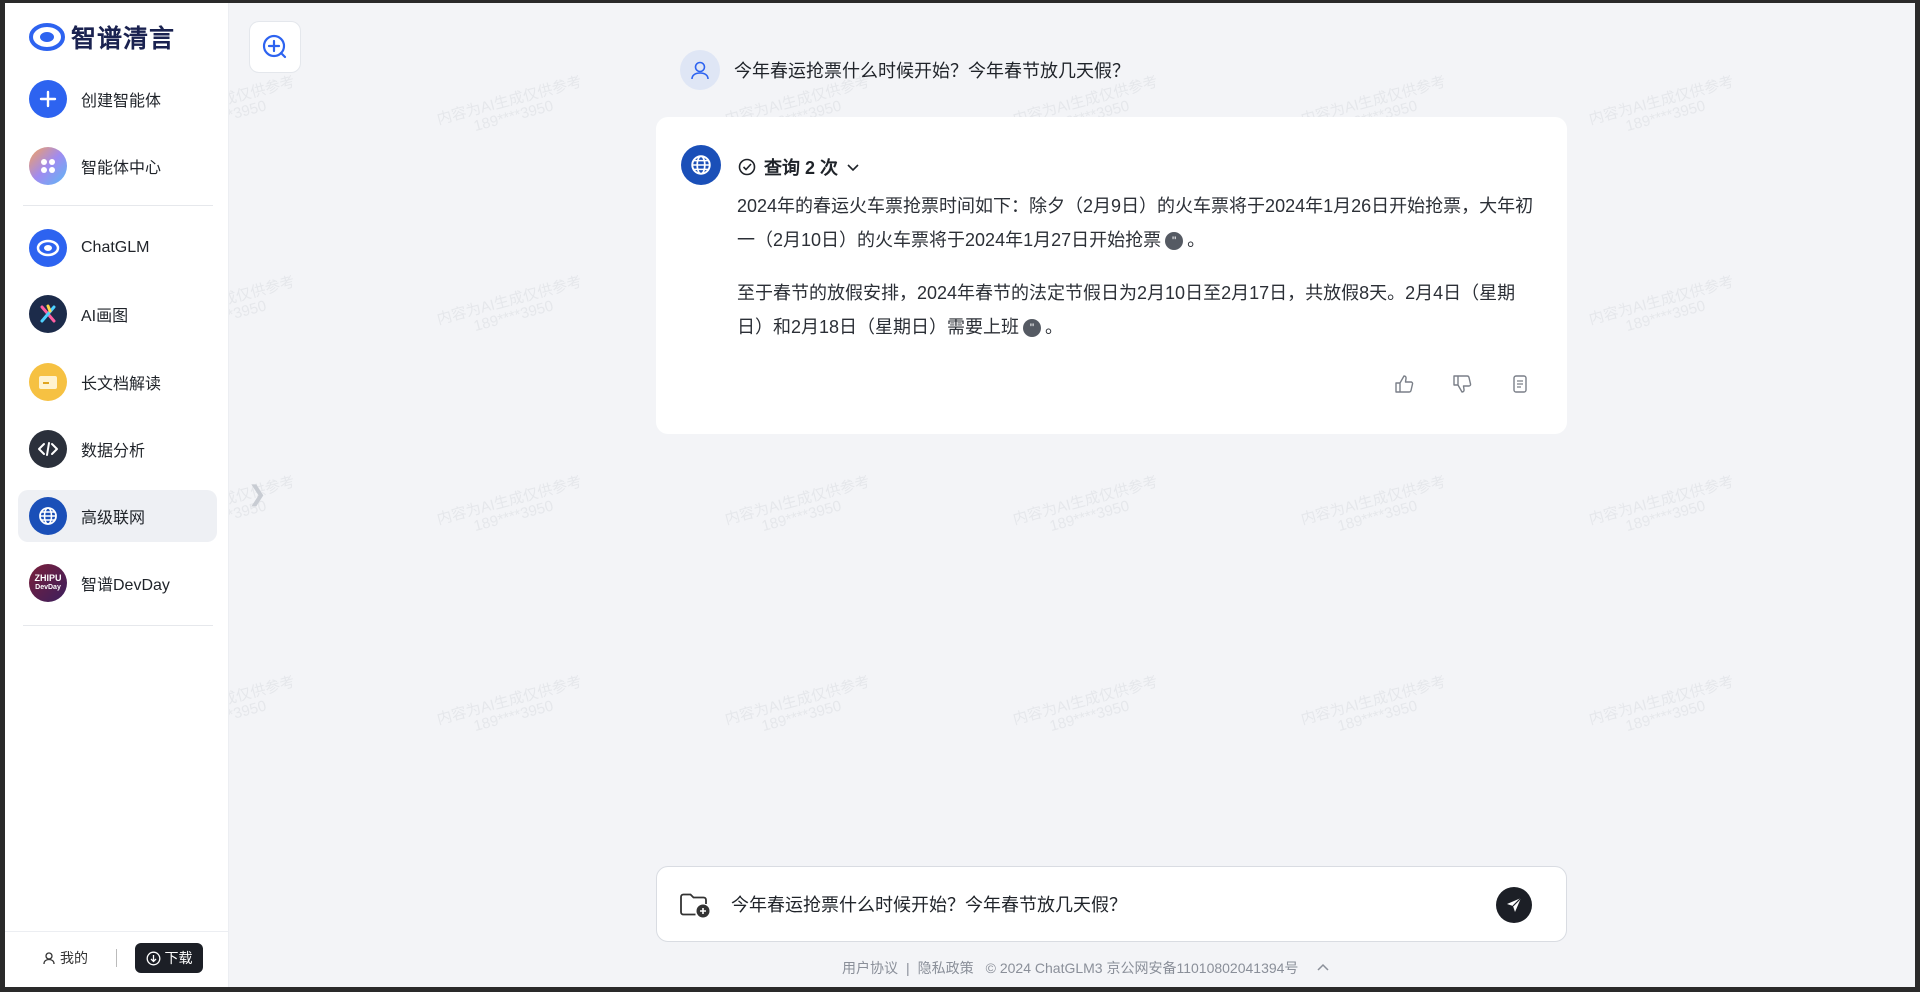 Image resolution: width=1920 pixels, height=992 pixels. What do you see at coordinates (123, 39) in the screenshot?
I see `brand-name: 智谱清言` at bounding box center [123, 39].